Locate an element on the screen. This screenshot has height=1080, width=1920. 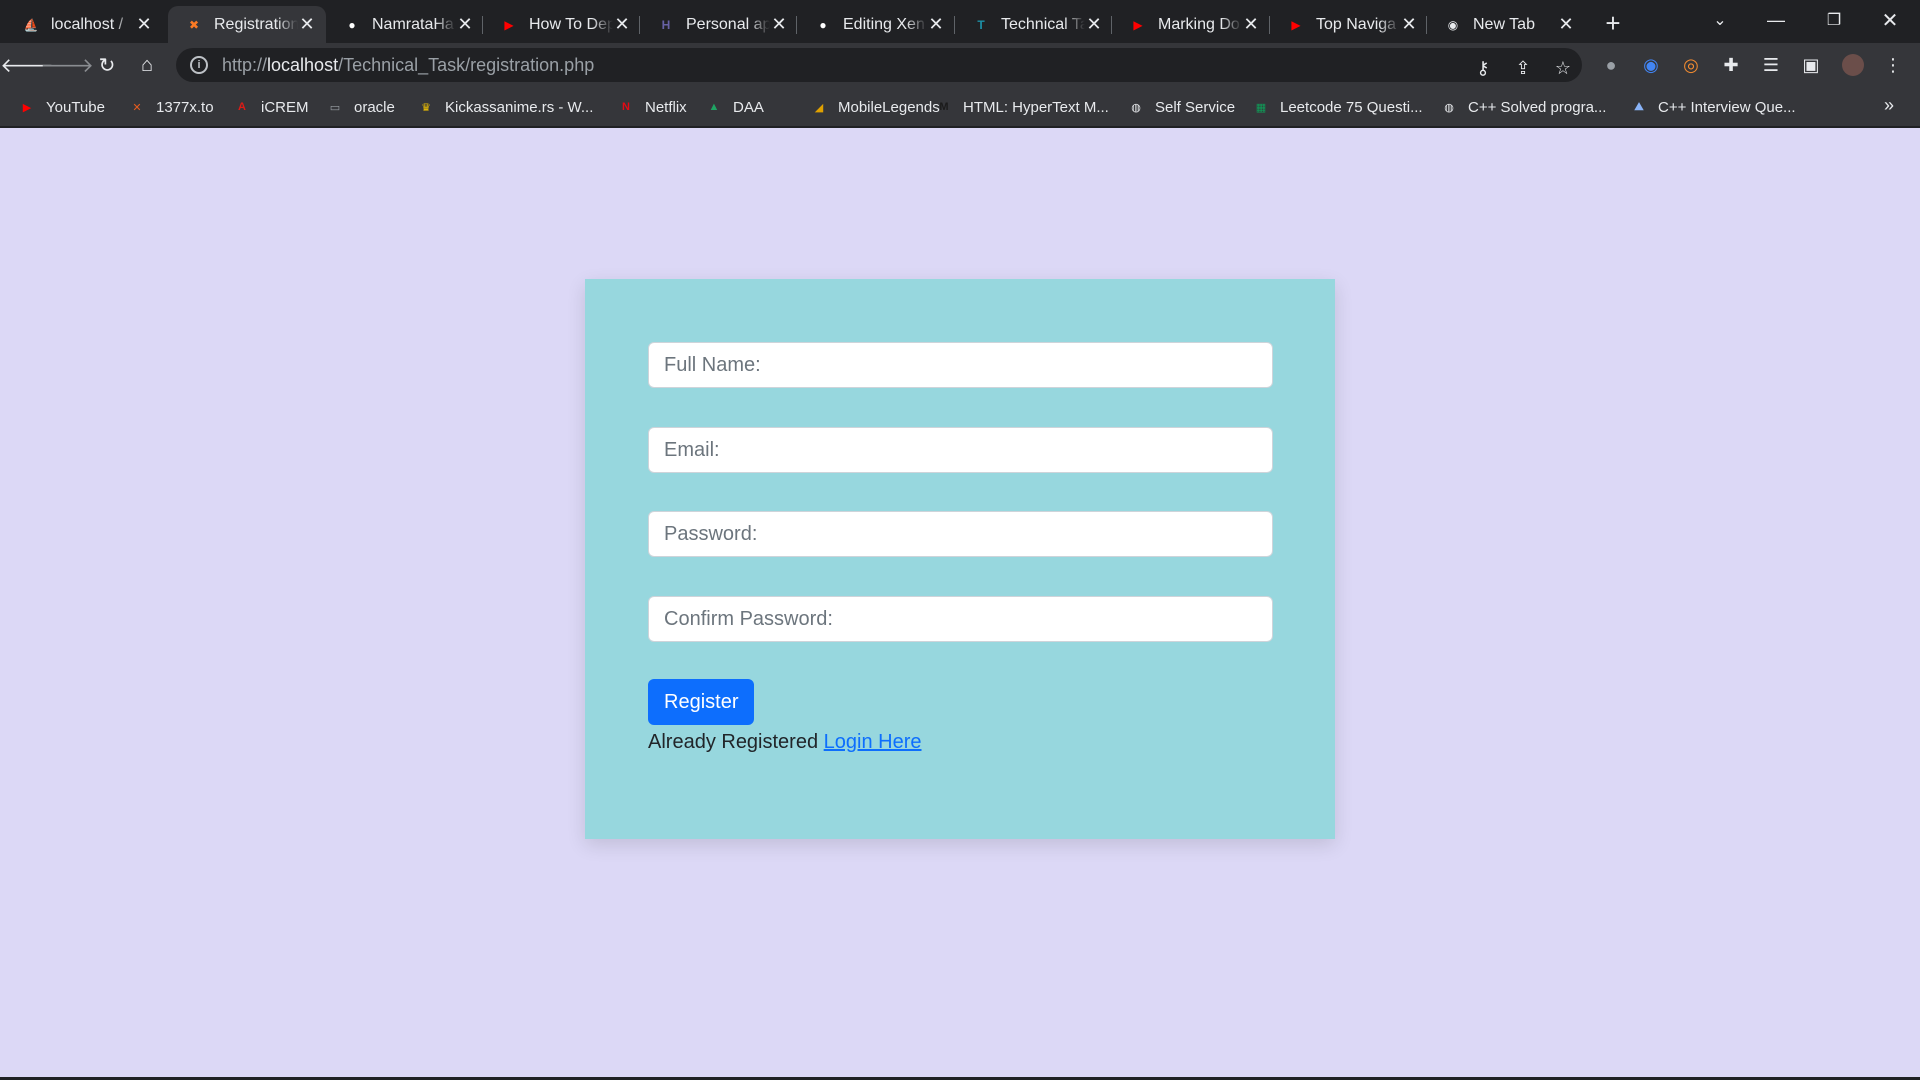
mdn-icon: M is located at coordinates (944, 107).